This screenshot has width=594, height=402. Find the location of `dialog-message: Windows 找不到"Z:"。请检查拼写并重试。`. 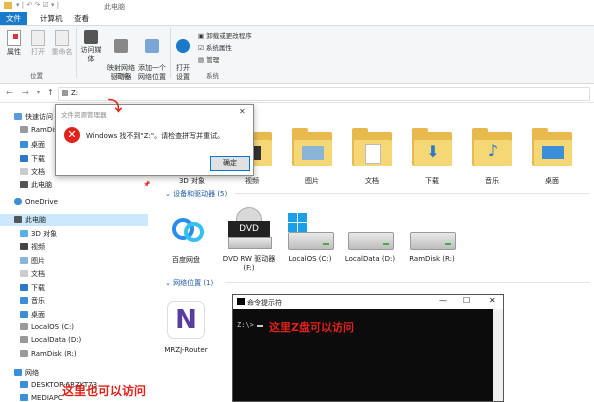

dialog-message: Windows 找不到"Z:"。请检查拼写并重试。 is located at coordinates (155, 136).